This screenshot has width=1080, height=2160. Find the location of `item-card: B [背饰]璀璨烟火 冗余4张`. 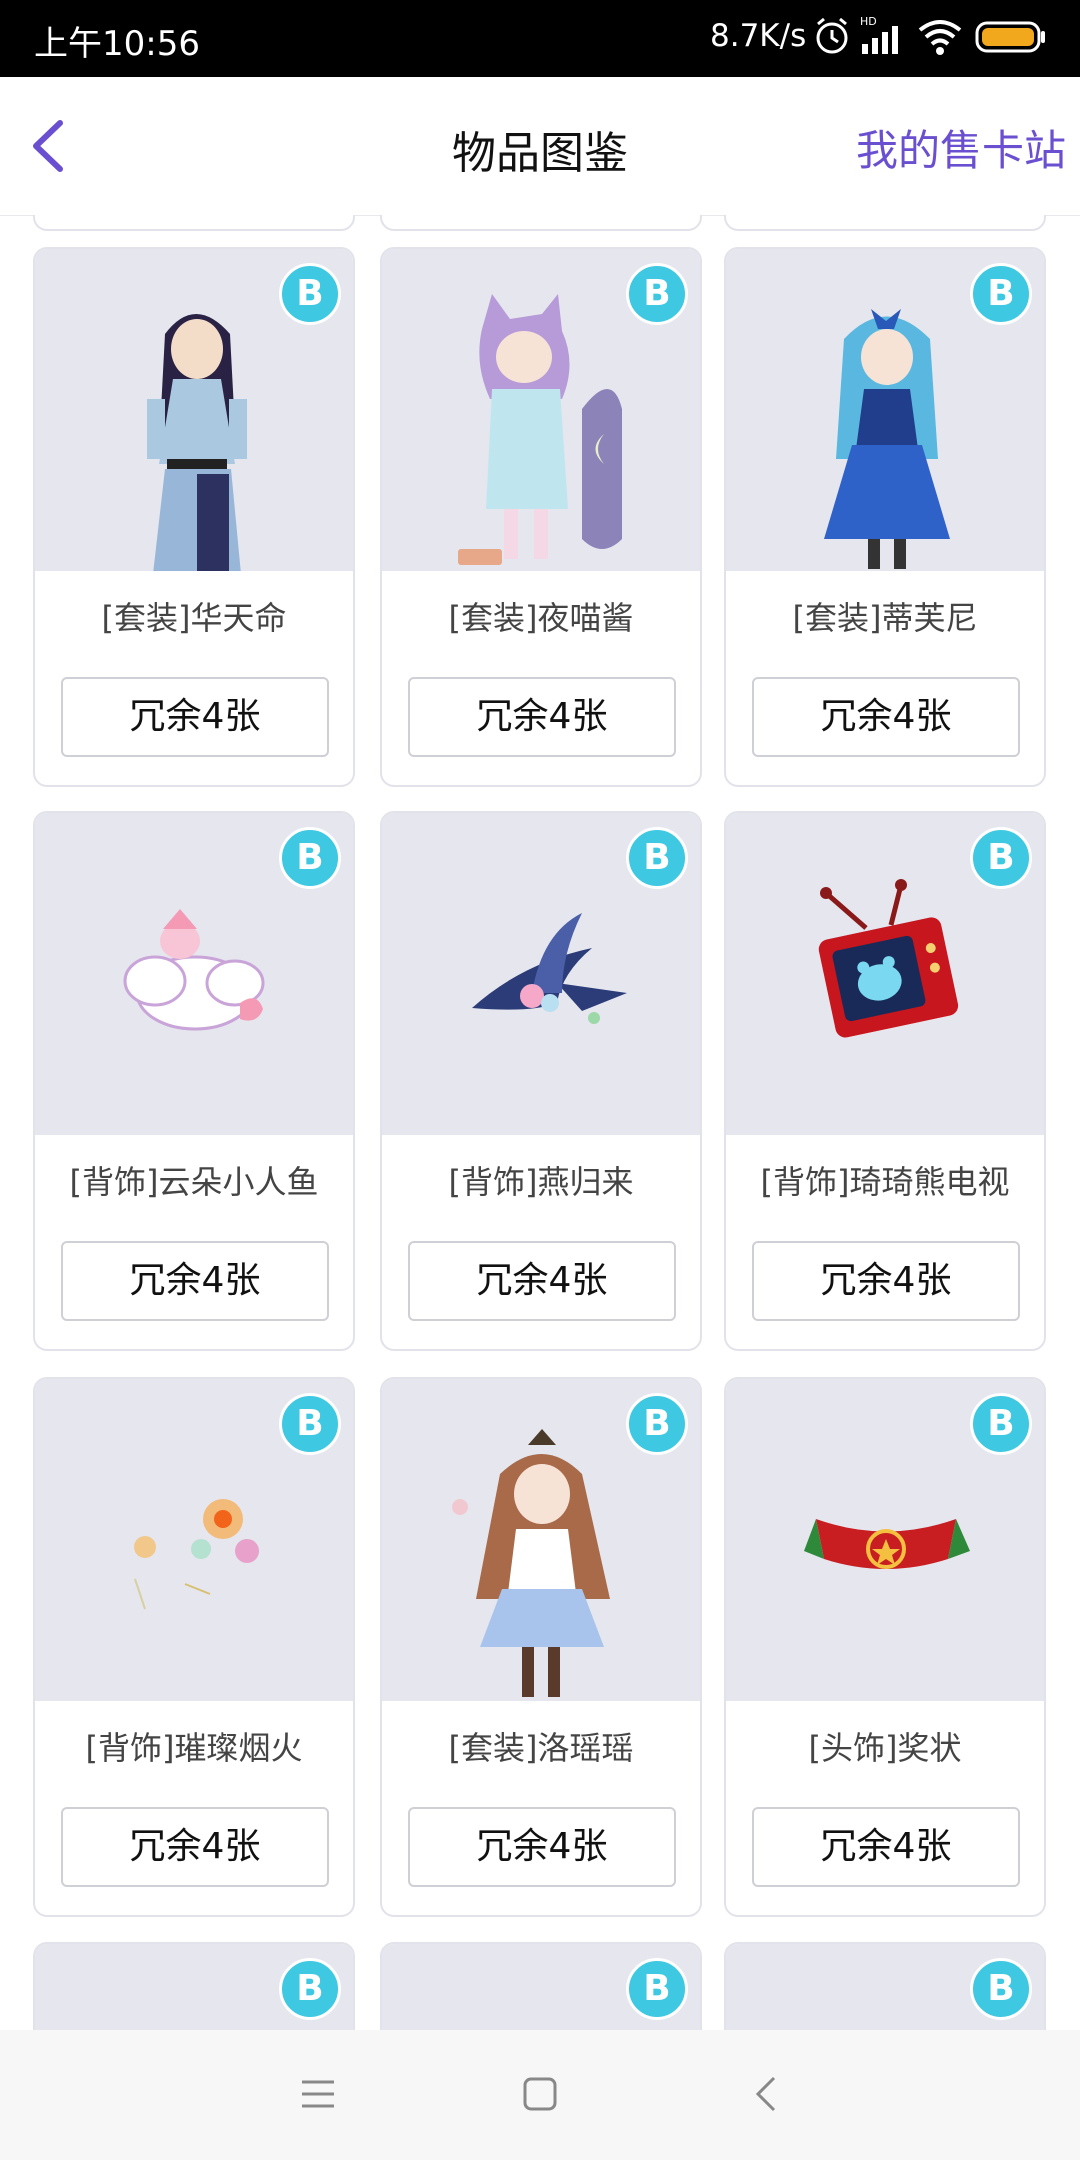

item-card: B [背饰]璀璨烟火 冗余4张 is located at coordinates (194, 1647).